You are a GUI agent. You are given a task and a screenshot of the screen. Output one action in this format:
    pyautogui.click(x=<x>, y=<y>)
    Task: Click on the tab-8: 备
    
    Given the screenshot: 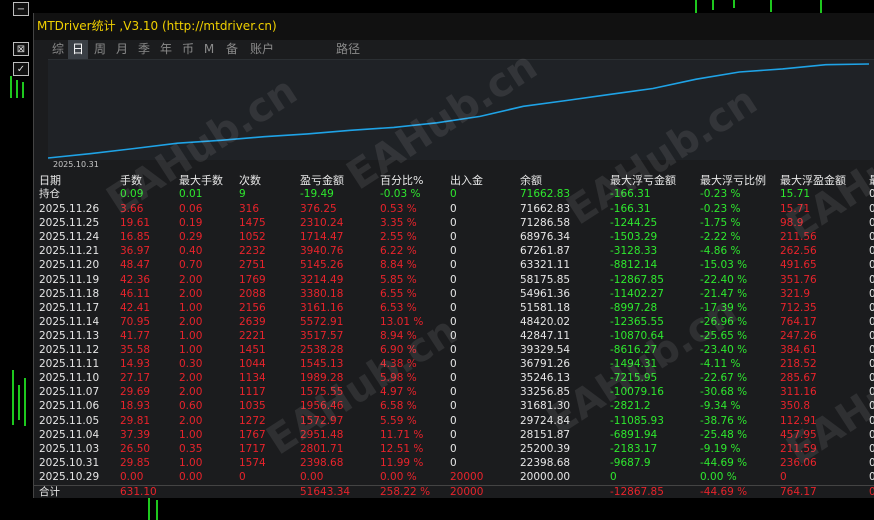 What is the action you would take?
    pyautogui.click(x=232, y=49)
    